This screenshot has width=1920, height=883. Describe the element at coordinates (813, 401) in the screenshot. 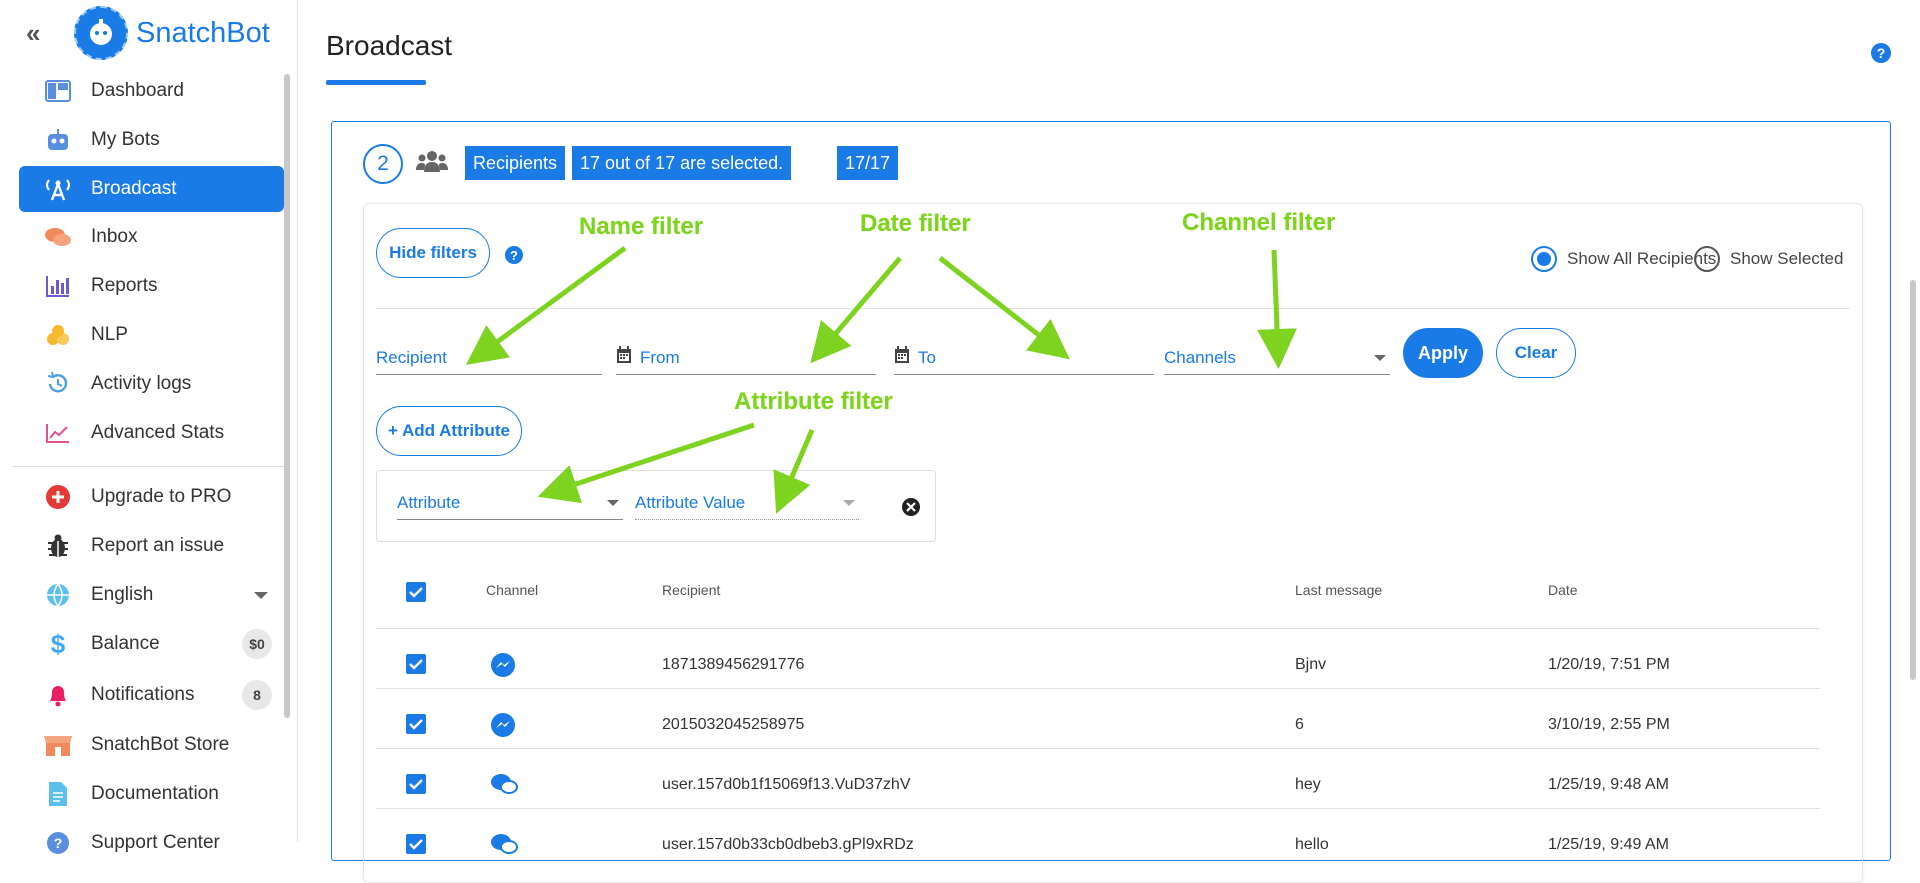

I see `annotation-attribute-filter: Attribute filter` at that location.